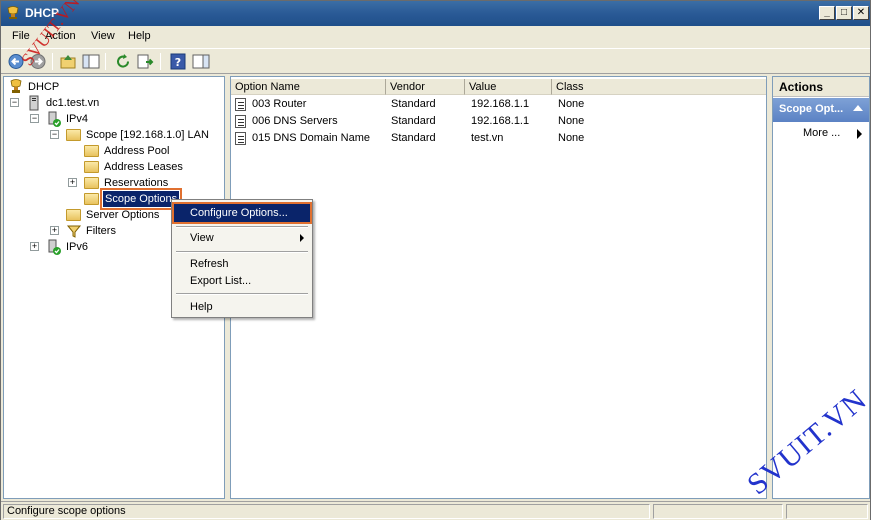 The width and height of the screenshot is (871, 520). I want to click on help-icon: ?, so click(178, 61).